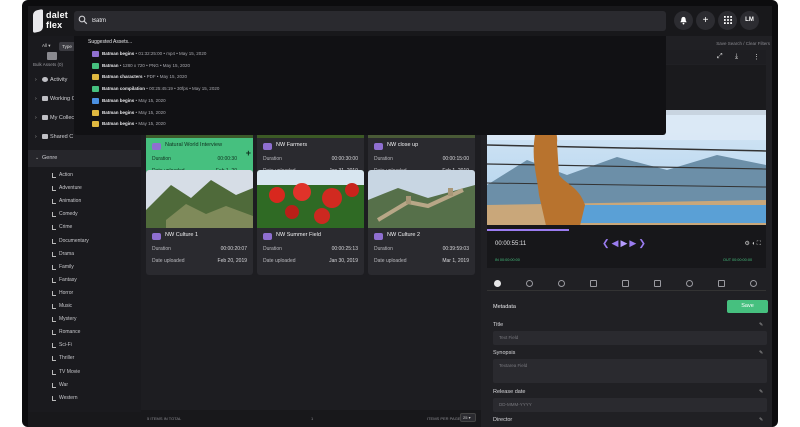 This screenshot has height=427, width=800. What do you see at coordinates (497, 283) in the screenshot?
I see `tab-metadata-icon` at bounding box center [497, 283].